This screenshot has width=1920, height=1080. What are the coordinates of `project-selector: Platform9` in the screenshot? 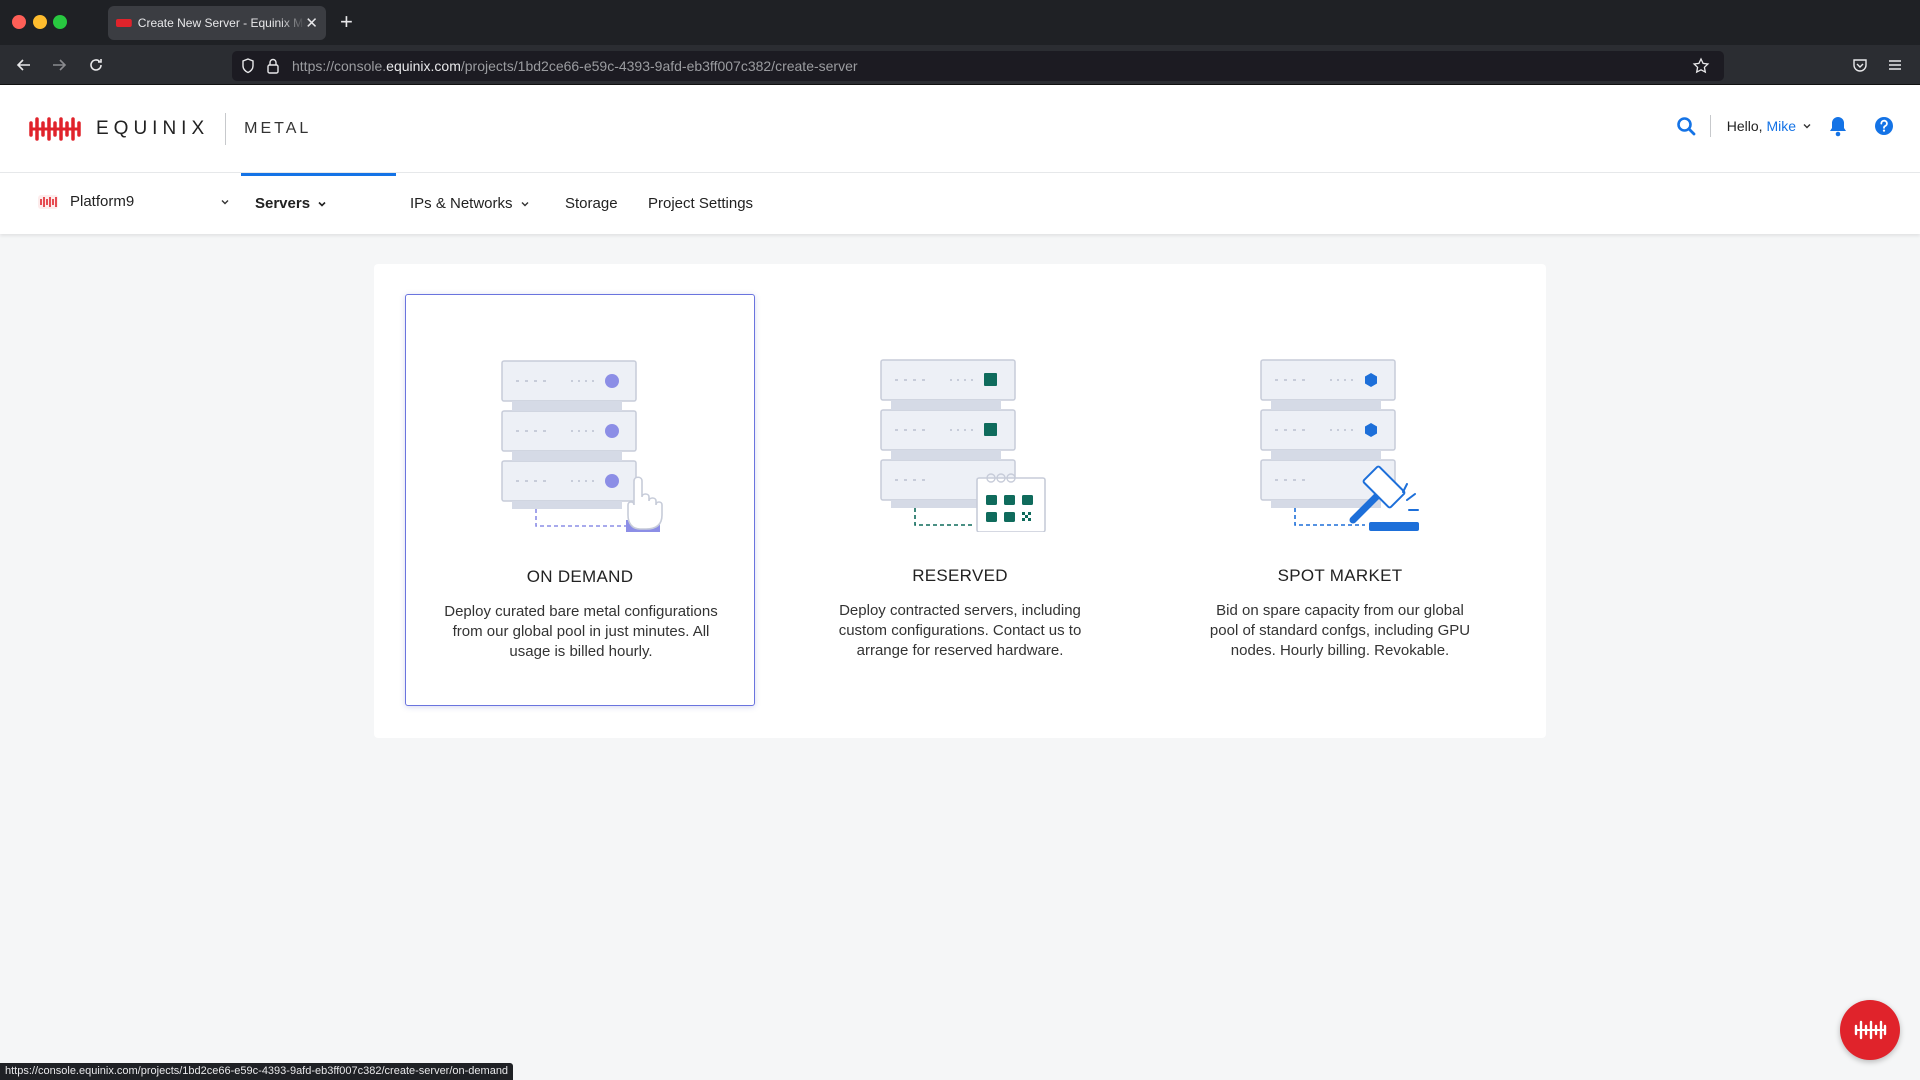 It's located at (134, 201).